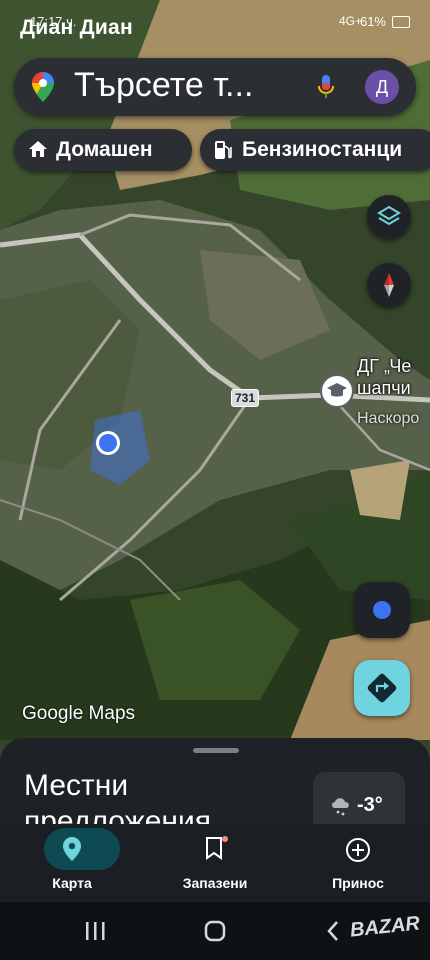  I want to click on battery-percent: 61%, so click(372, 21).